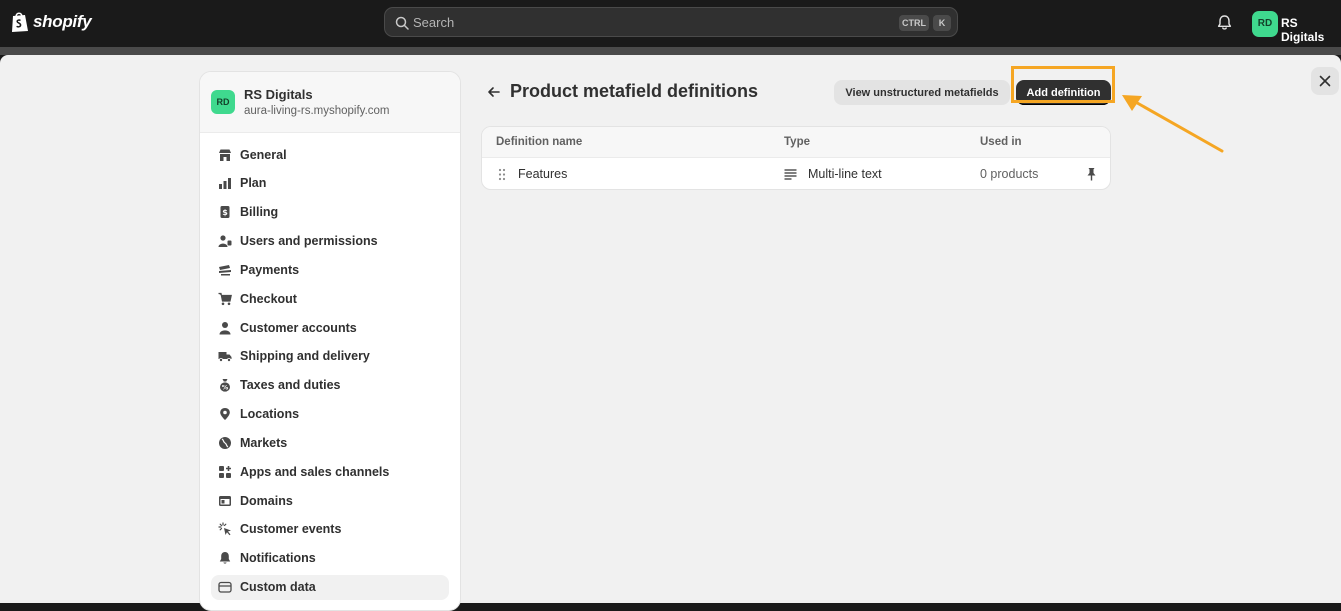 This screenshot has height=611, width=1341. Describe the element at coordinates (330, 269) in the screenshot. I see `sidebar-item-payments: Payments` at that location.